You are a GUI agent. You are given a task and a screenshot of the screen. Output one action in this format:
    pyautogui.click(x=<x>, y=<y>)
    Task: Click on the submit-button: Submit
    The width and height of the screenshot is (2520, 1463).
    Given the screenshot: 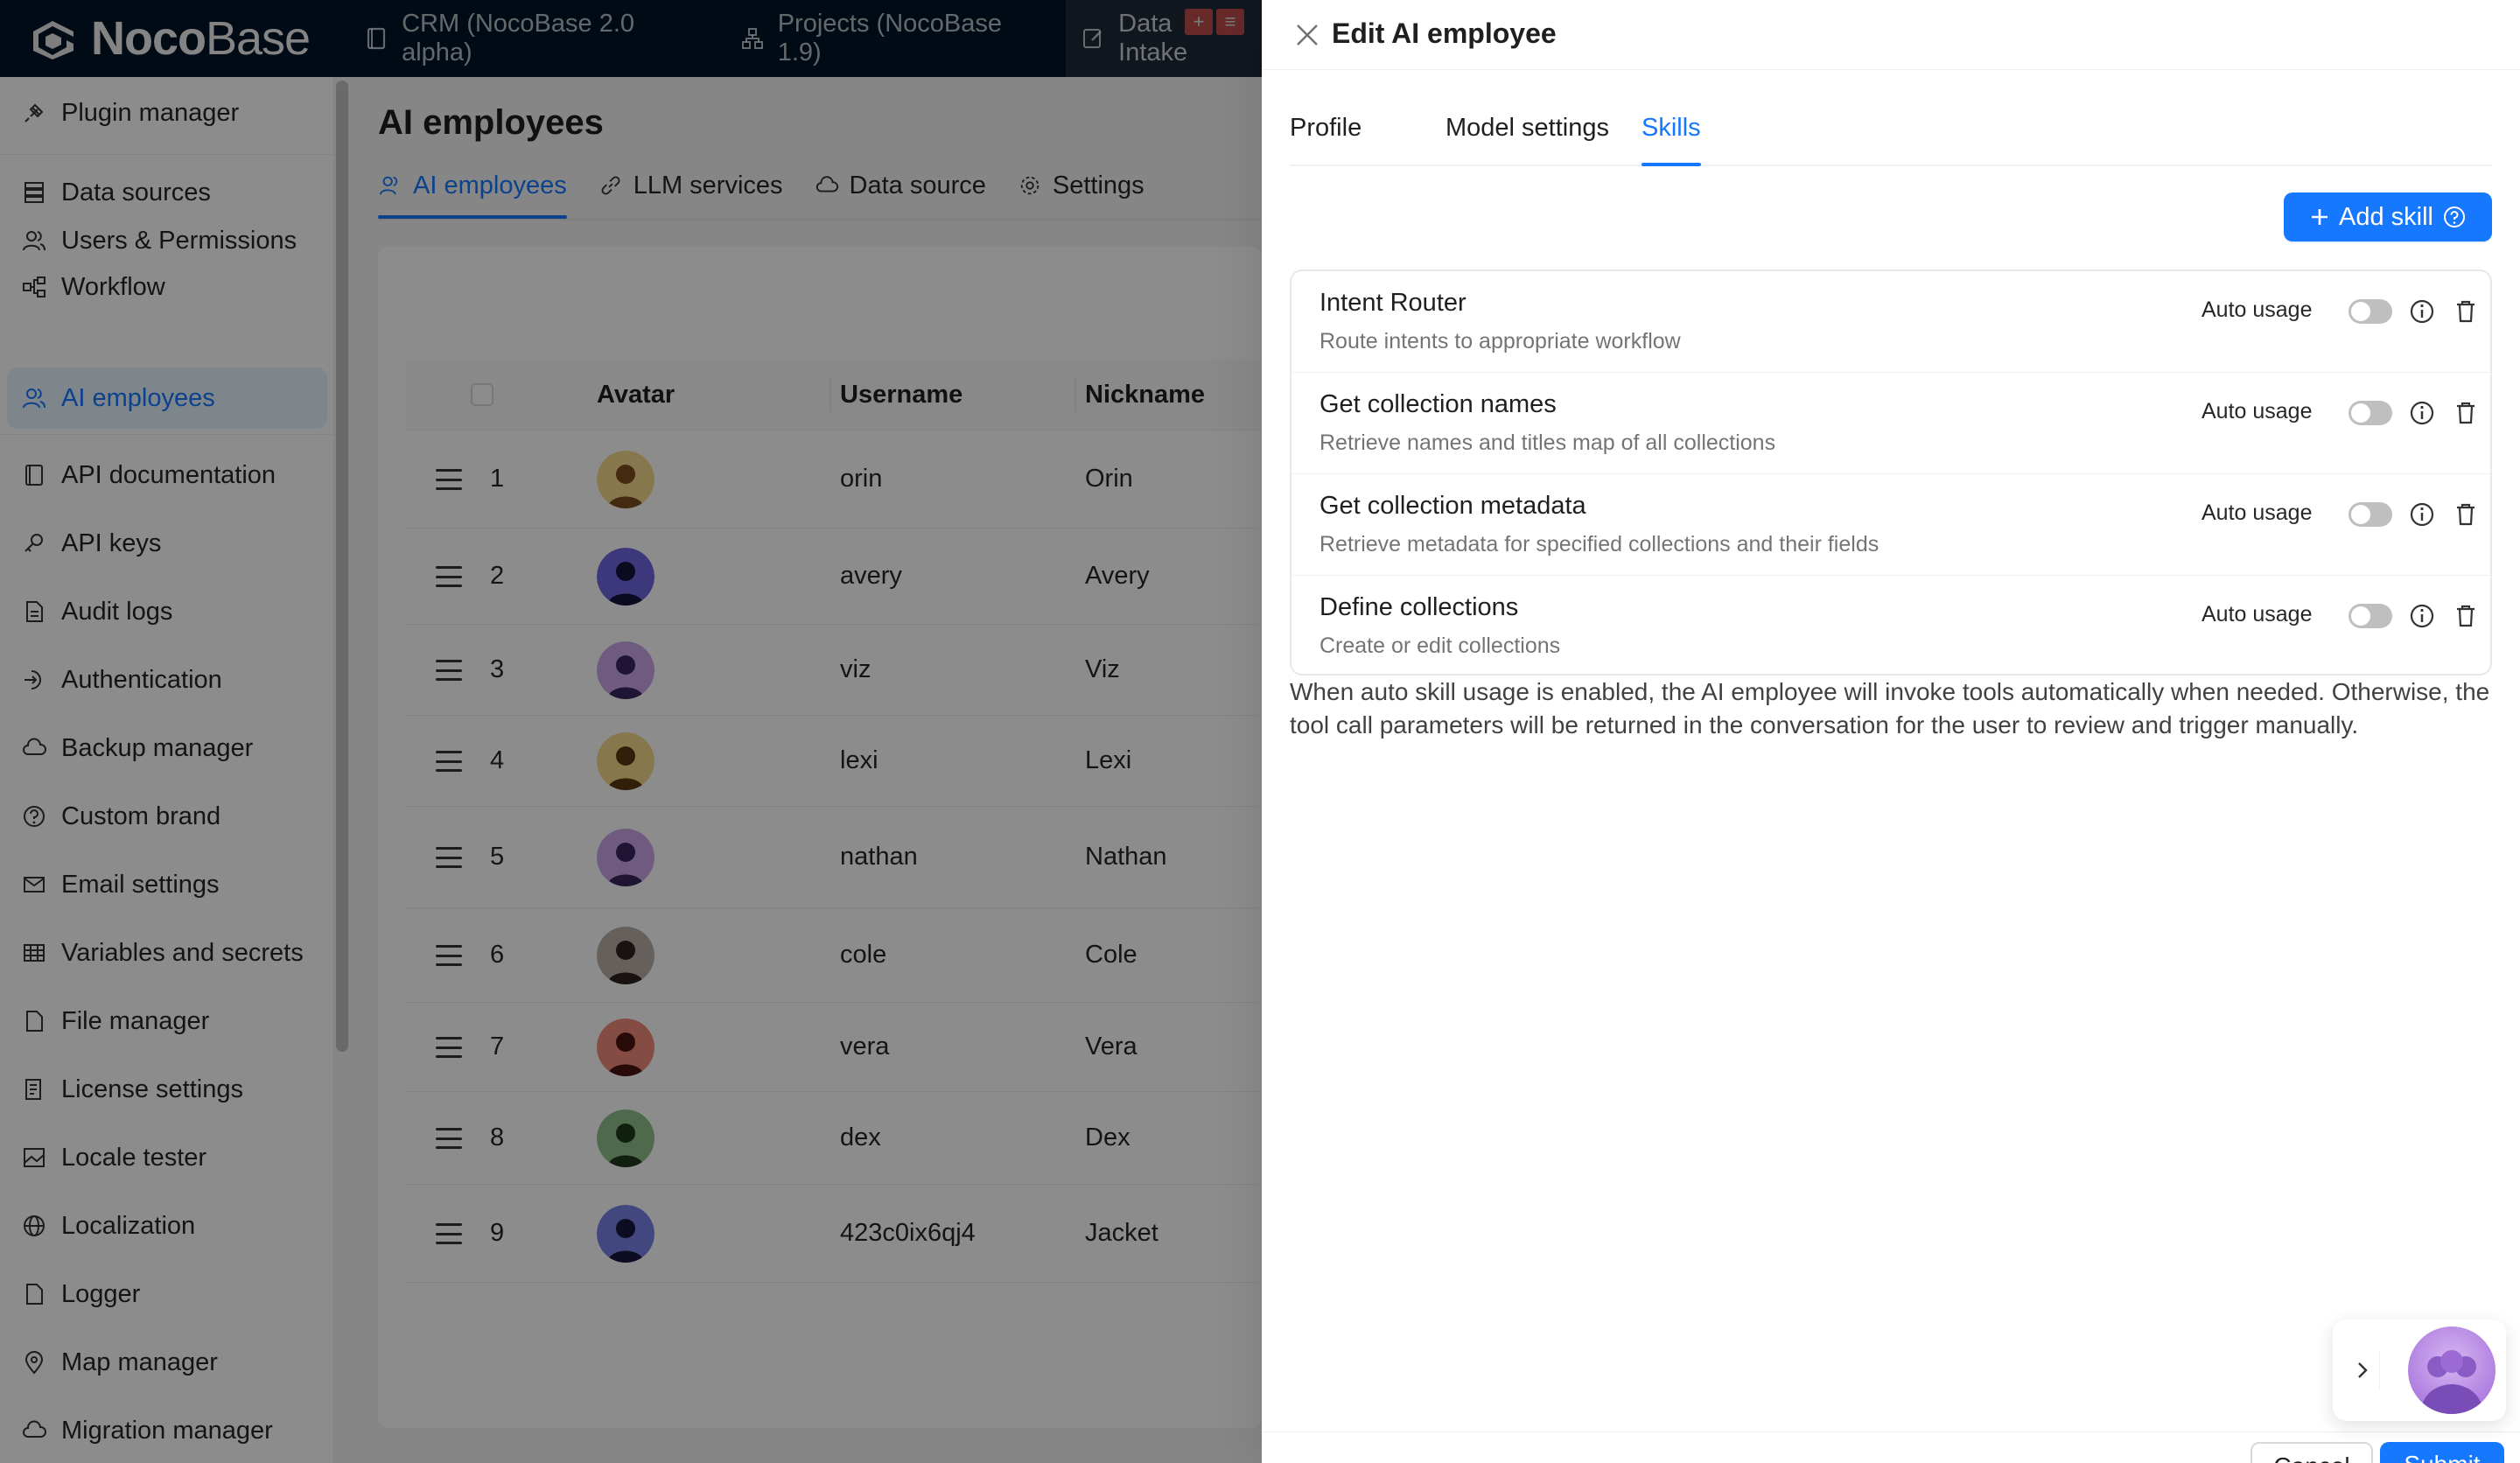 What is the action you would take?
    pyautogui.click(x=2442, y=1452)
    